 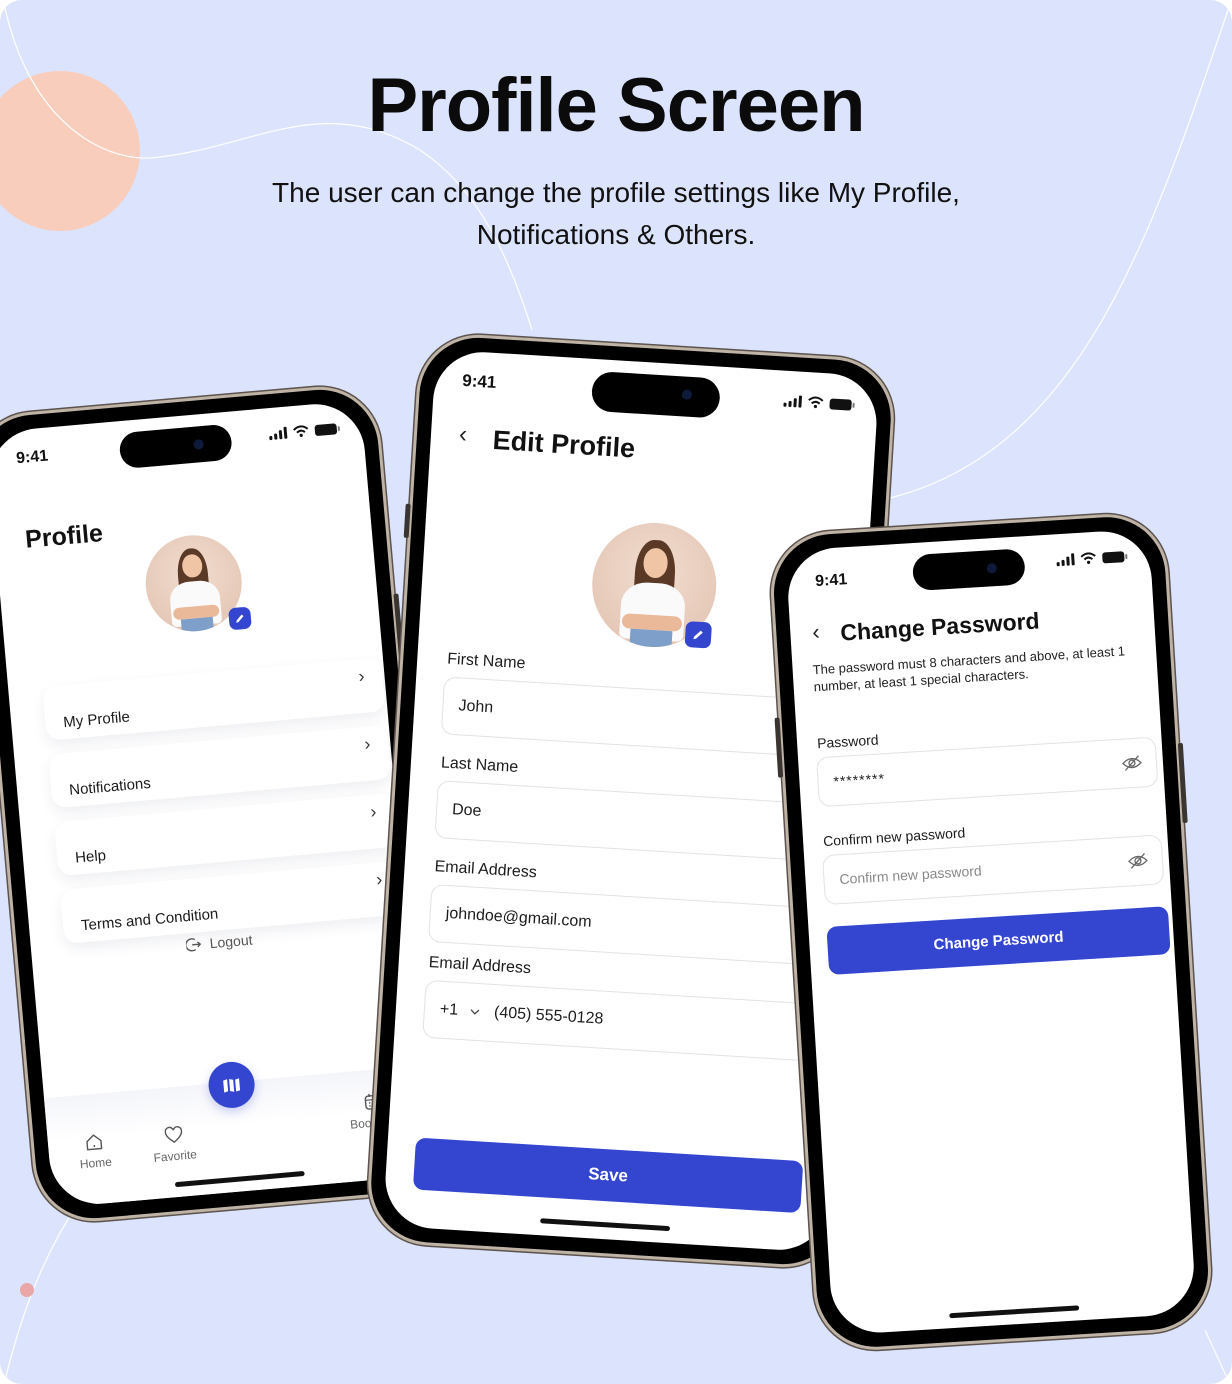 What do you see at coordinates (64, 536) in the screenshot?
I see `screen-title: Profile` at bounding box center [64, 536].